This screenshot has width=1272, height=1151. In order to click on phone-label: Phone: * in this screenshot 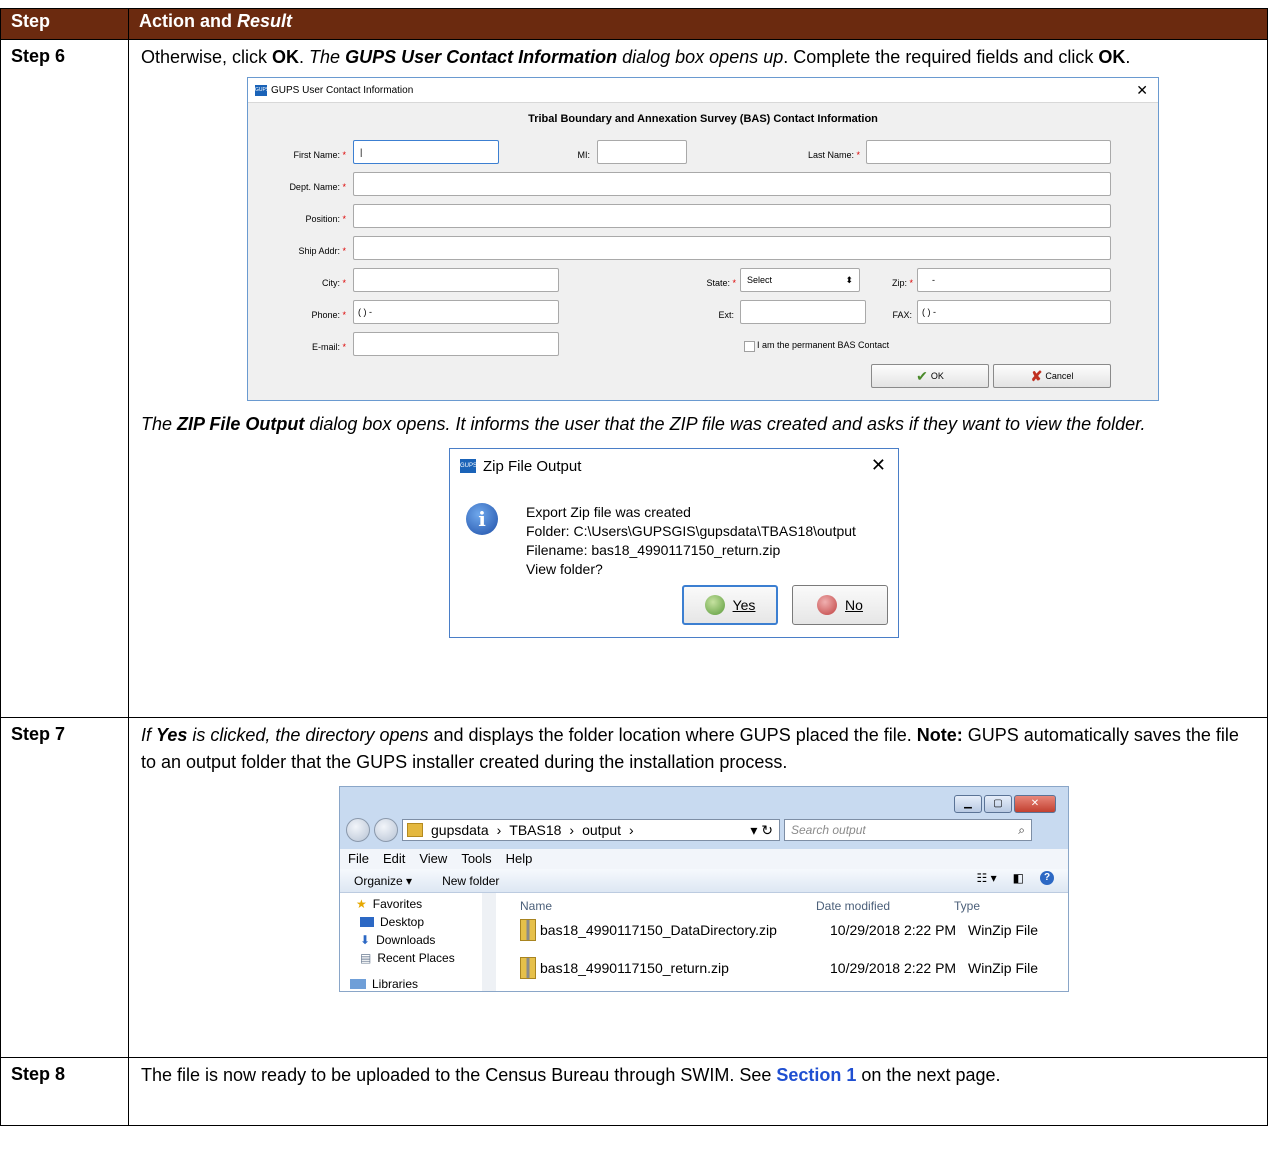, I will do `click(328, 315)`.